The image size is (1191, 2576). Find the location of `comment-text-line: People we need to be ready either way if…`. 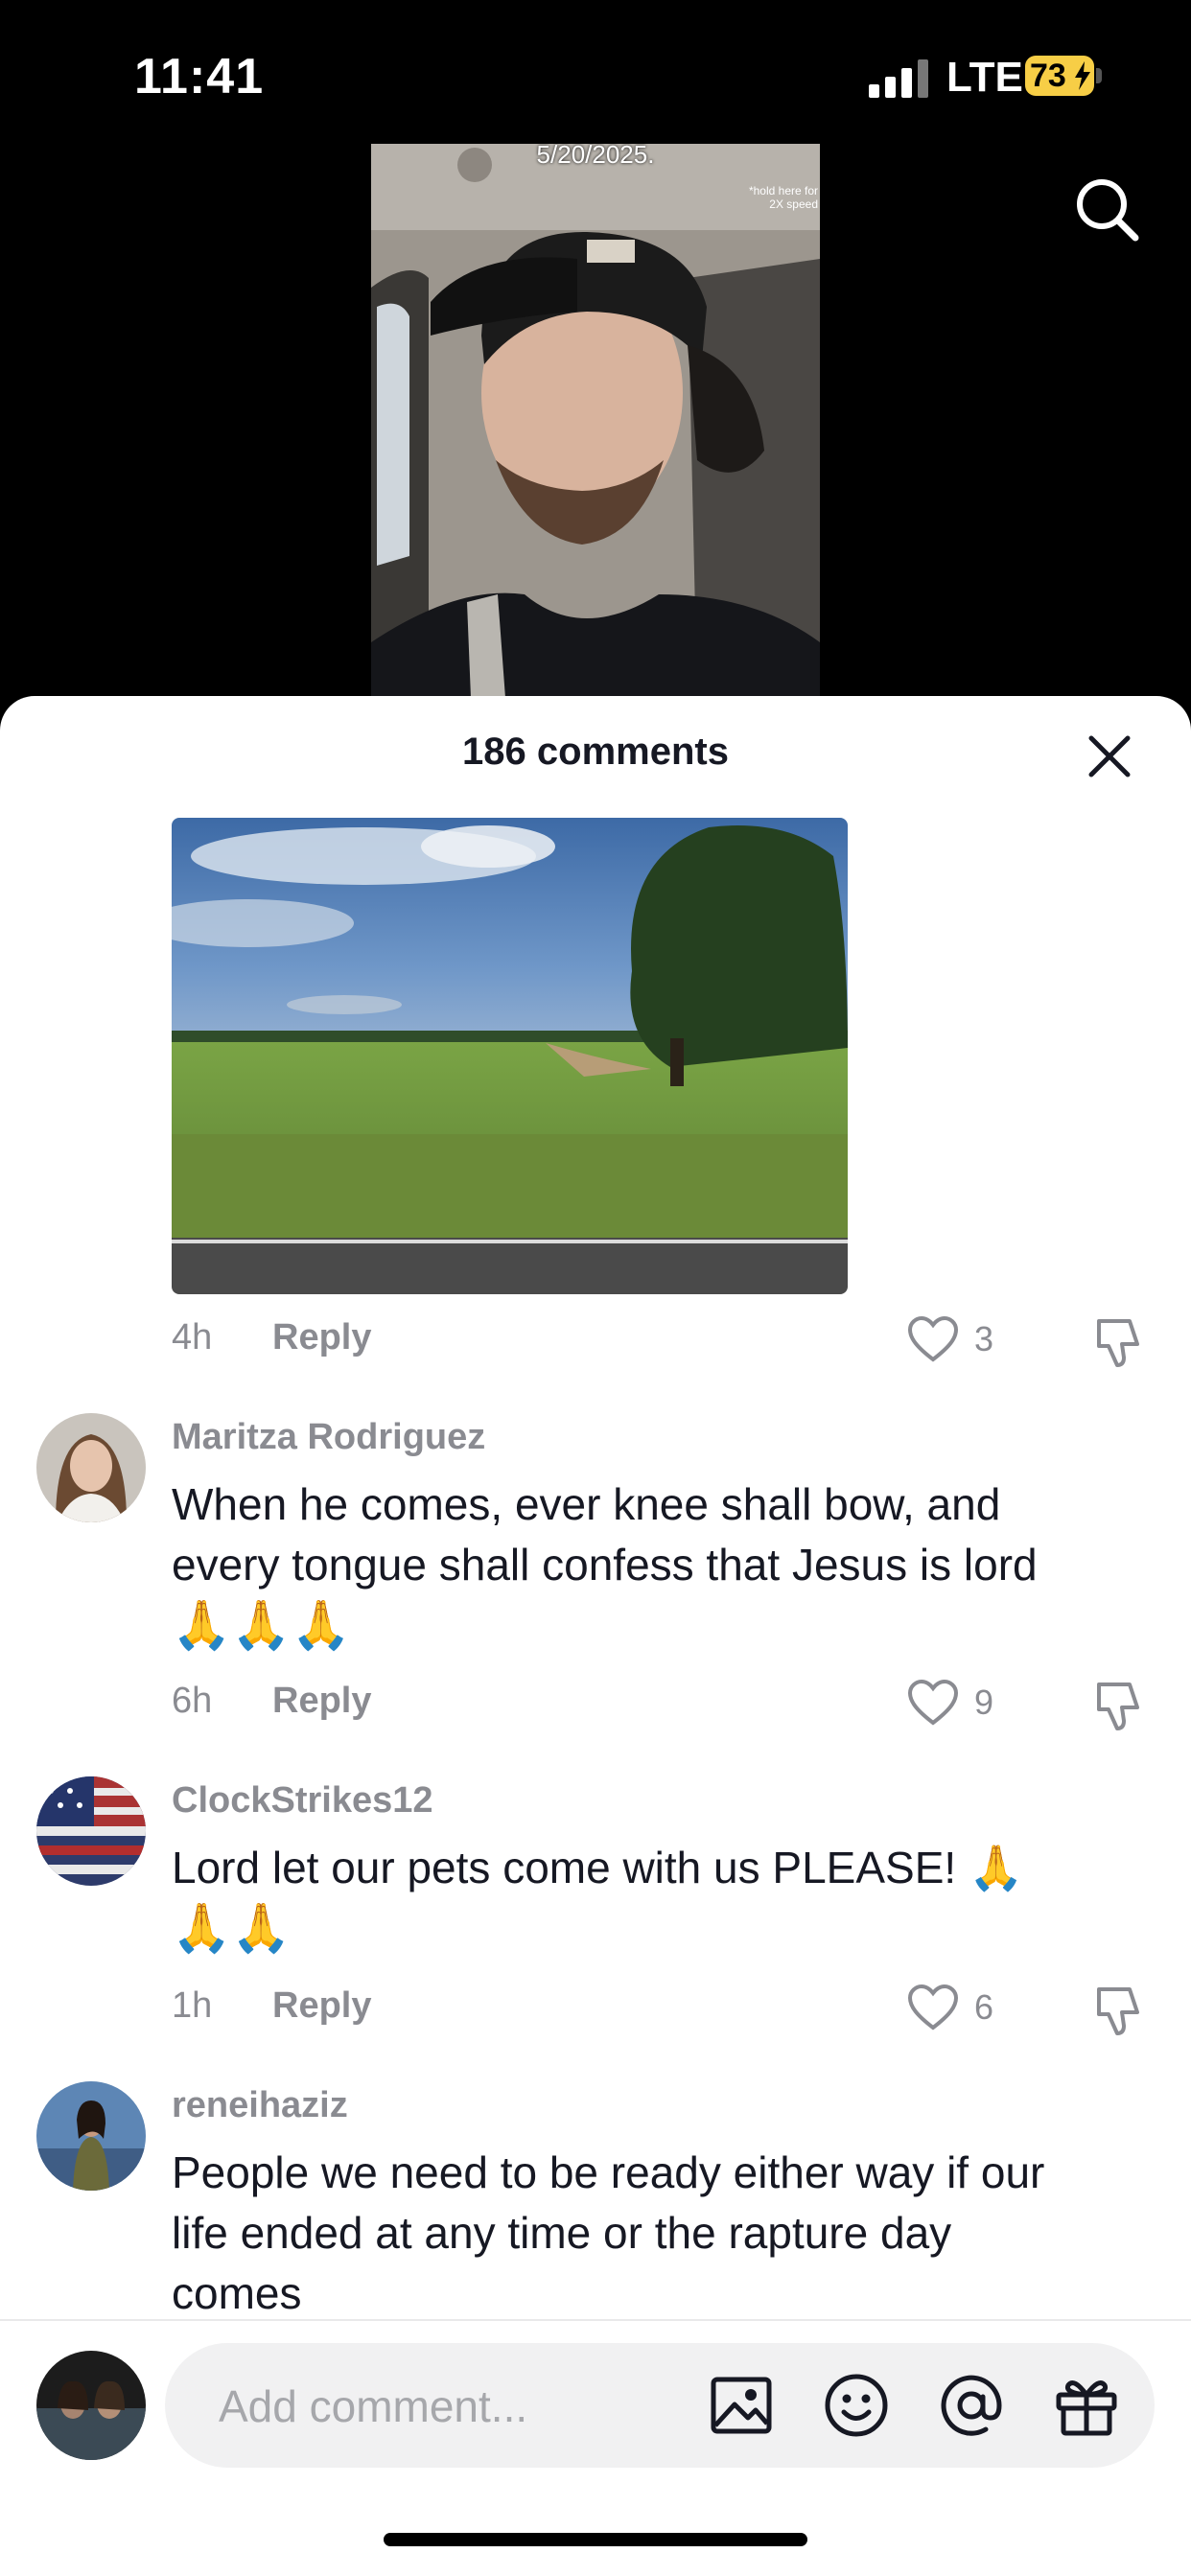

comment-text-line: People we need to be ready either way if… is located at coordinates (608, 2172).